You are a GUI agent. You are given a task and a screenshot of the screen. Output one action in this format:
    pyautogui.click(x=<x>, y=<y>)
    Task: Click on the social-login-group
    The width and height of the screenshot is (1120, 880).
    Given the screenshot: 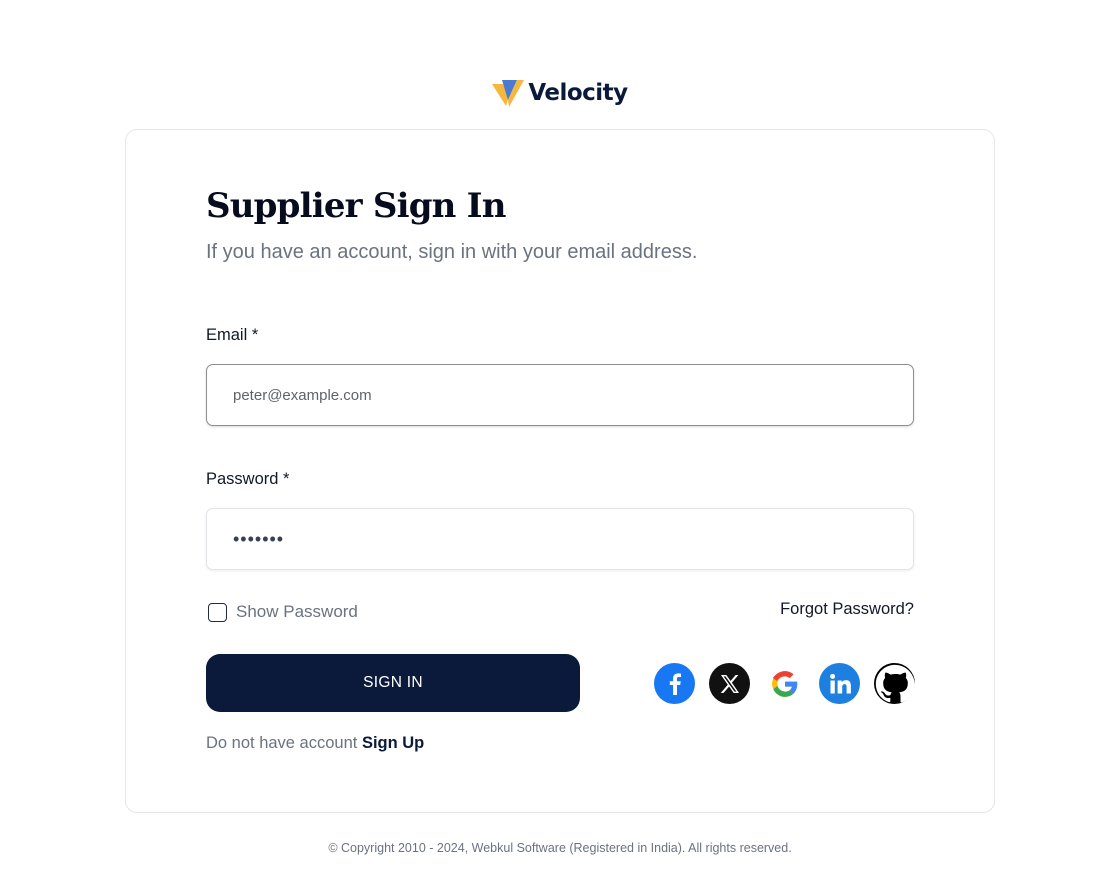 What is the action you would take?
    pyautogui.click(x=784, y=683)
    